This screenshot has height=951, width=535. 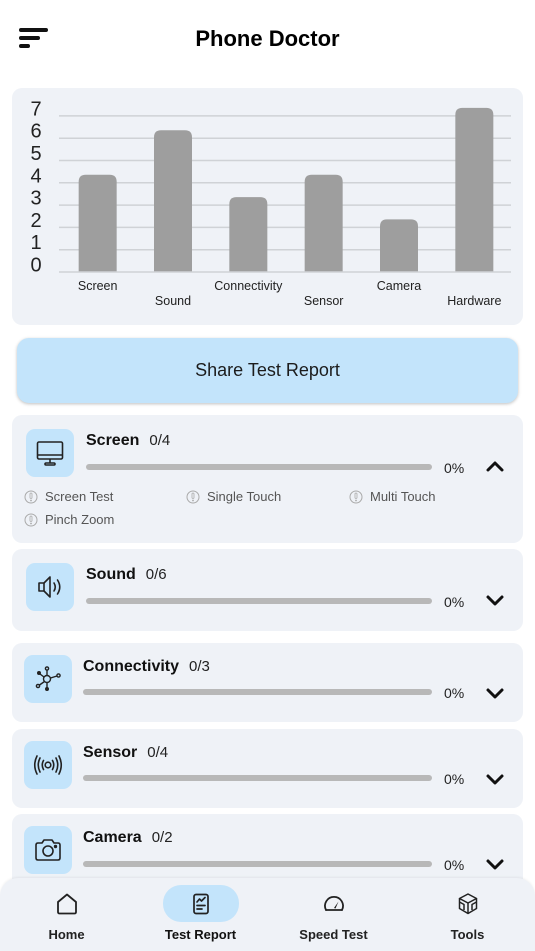 I want to click on nav-pill-active, so click(x=200, y=903).